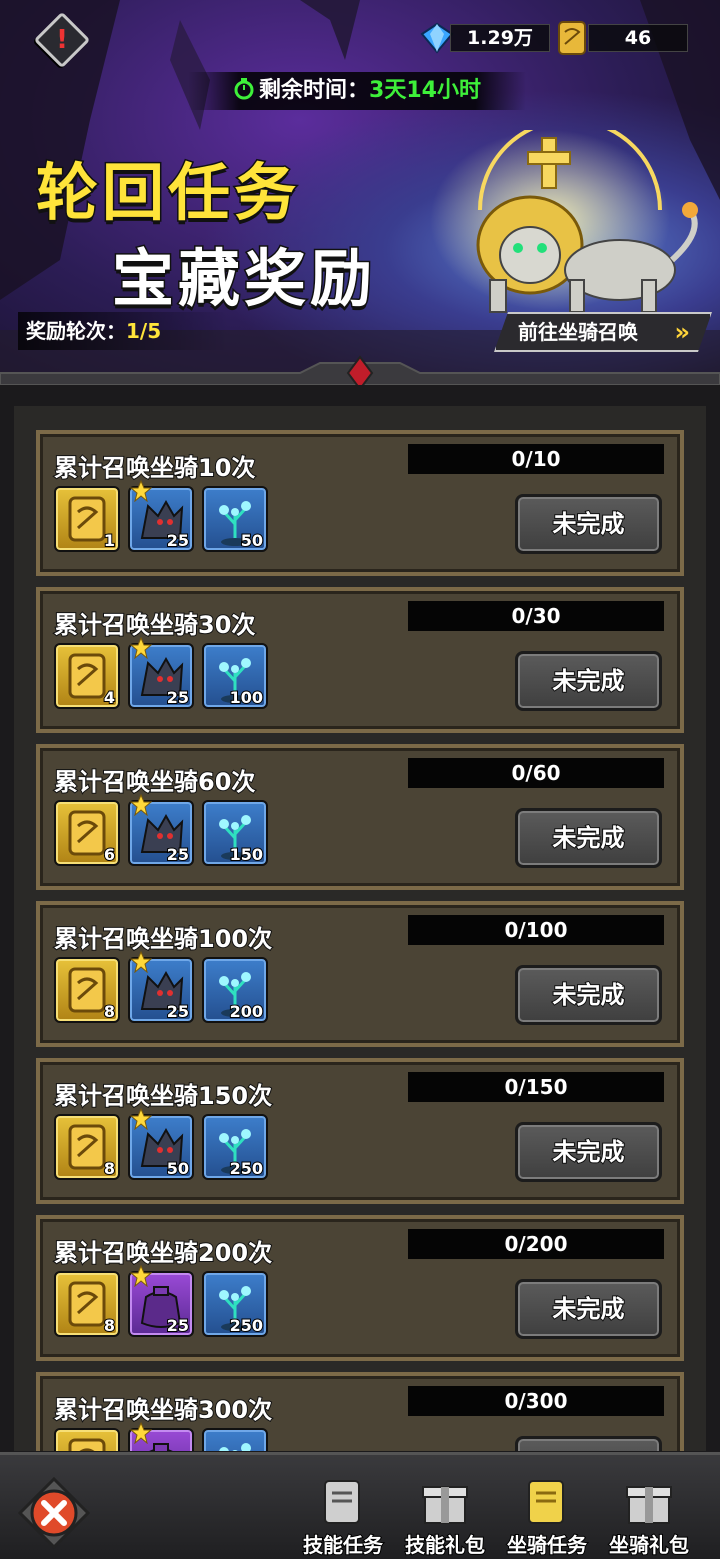  Describe the element at coordinates (603, 332) in the screenshot. I see `goto-mount-summon-button: 前往坐骑召唤 »` at that location.